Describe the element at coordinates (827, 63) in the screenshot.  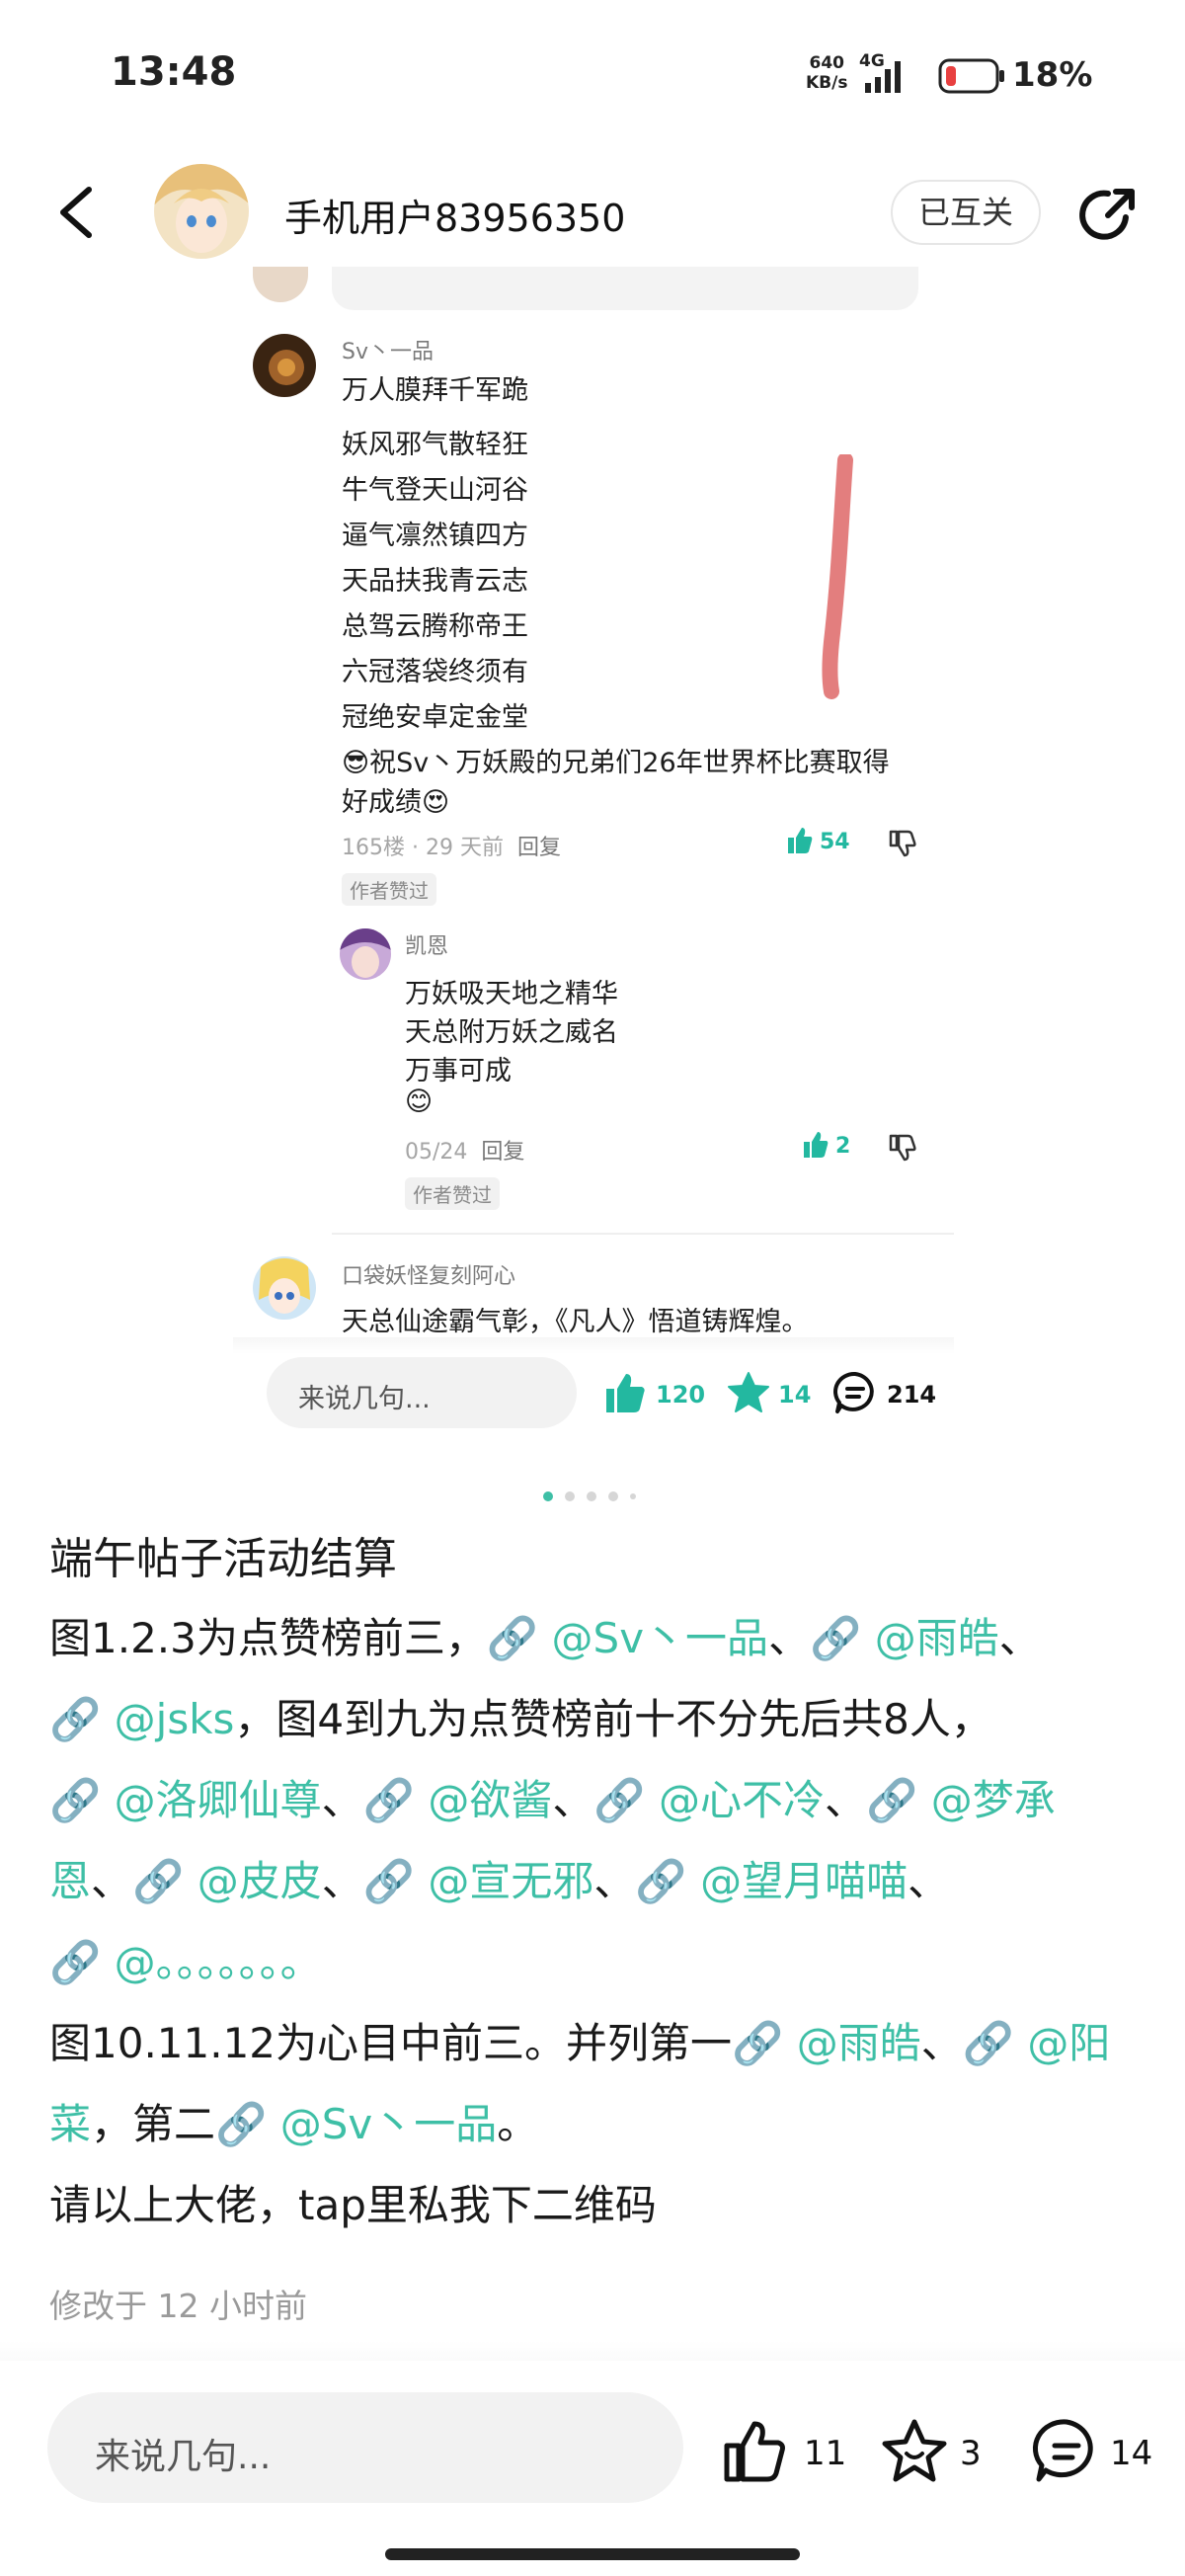
I see `net-speed-value: 640` at that location.